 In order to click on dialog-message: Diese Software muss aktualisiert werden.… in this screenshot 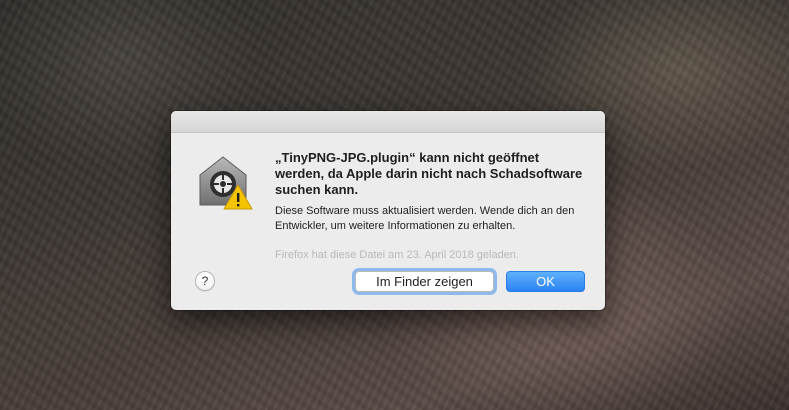, I will do `click(425, 218)`.